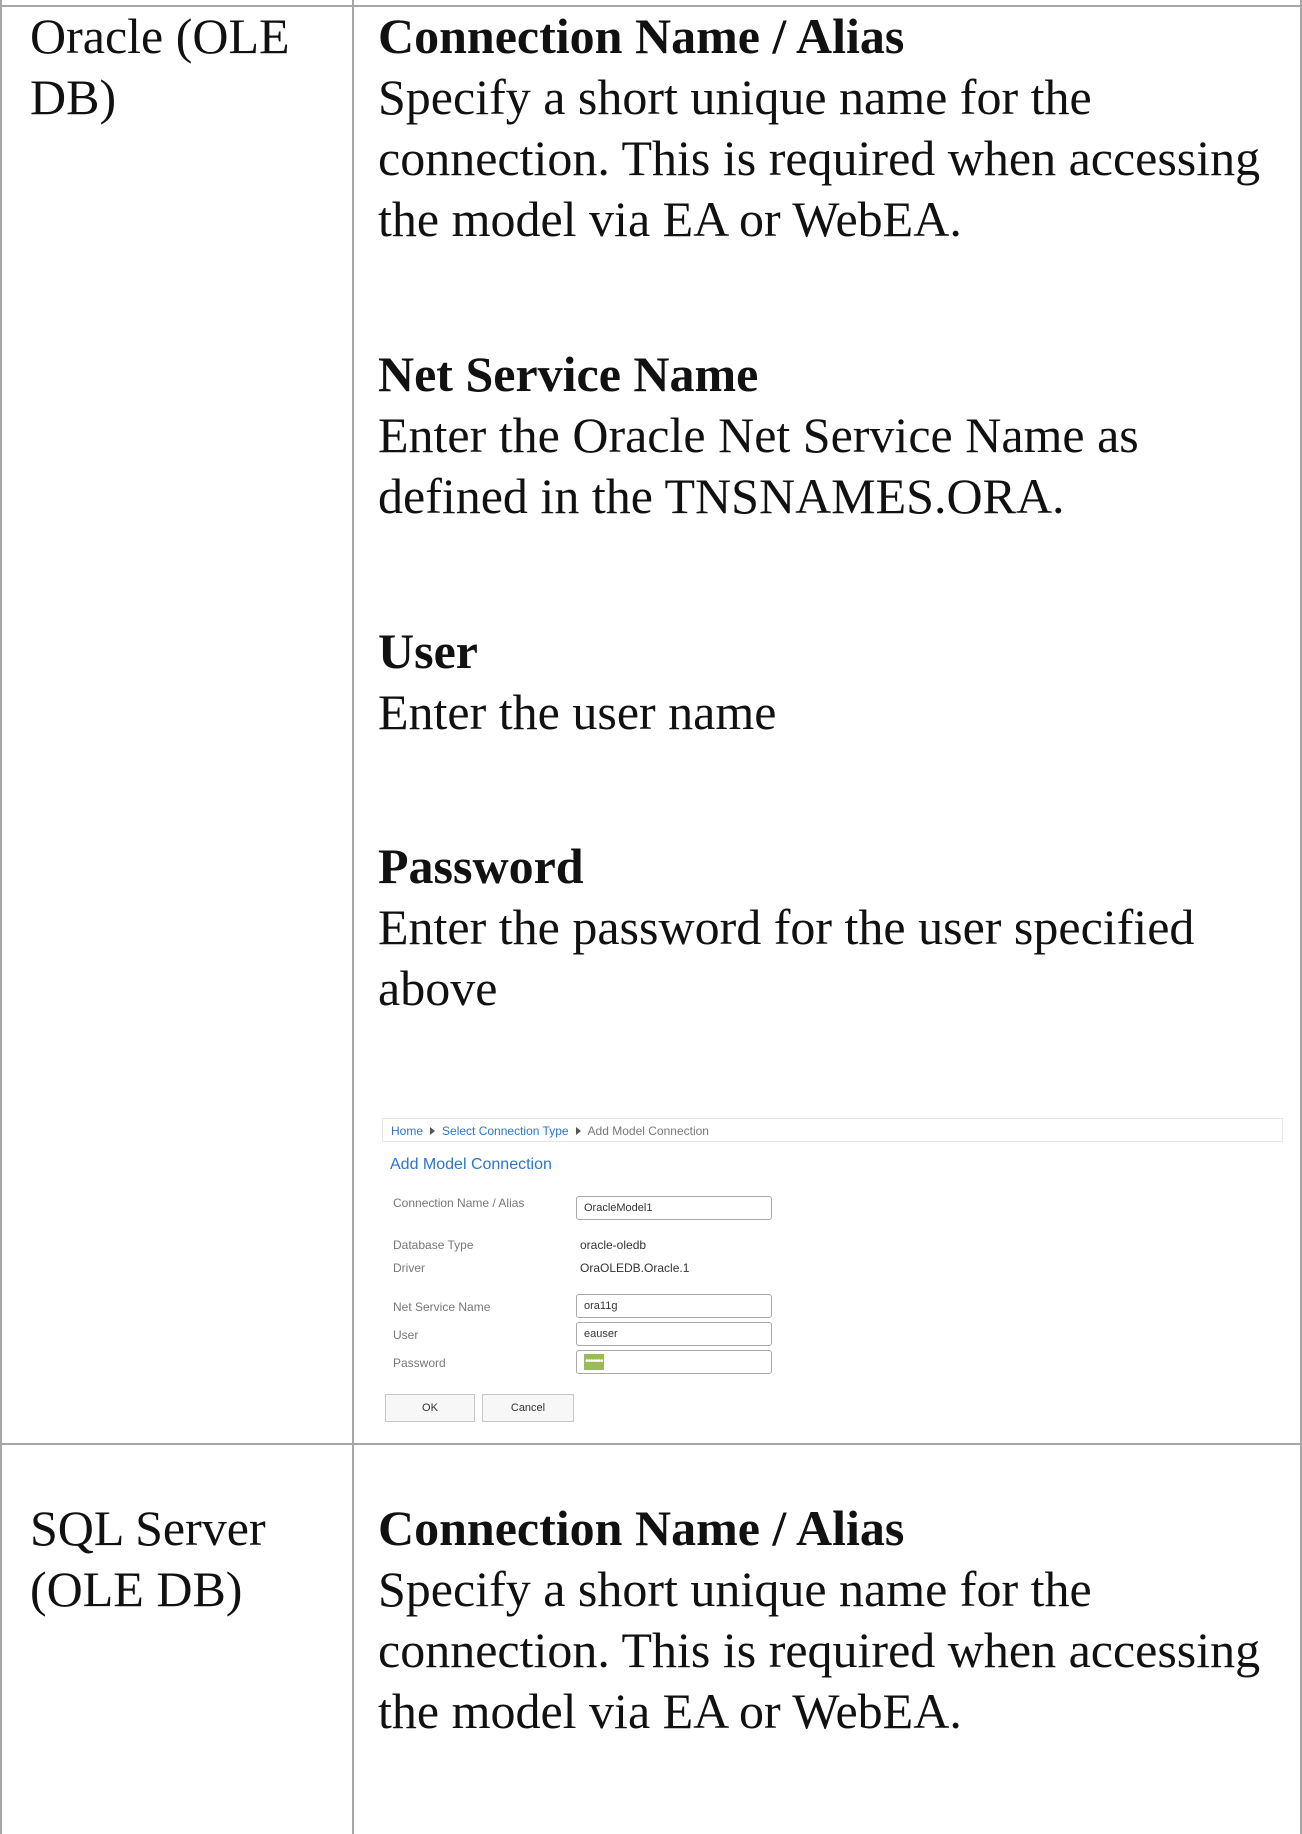 The image size is (1302, 1834). I want to click on user-input: eauser, so click(674, 1334).